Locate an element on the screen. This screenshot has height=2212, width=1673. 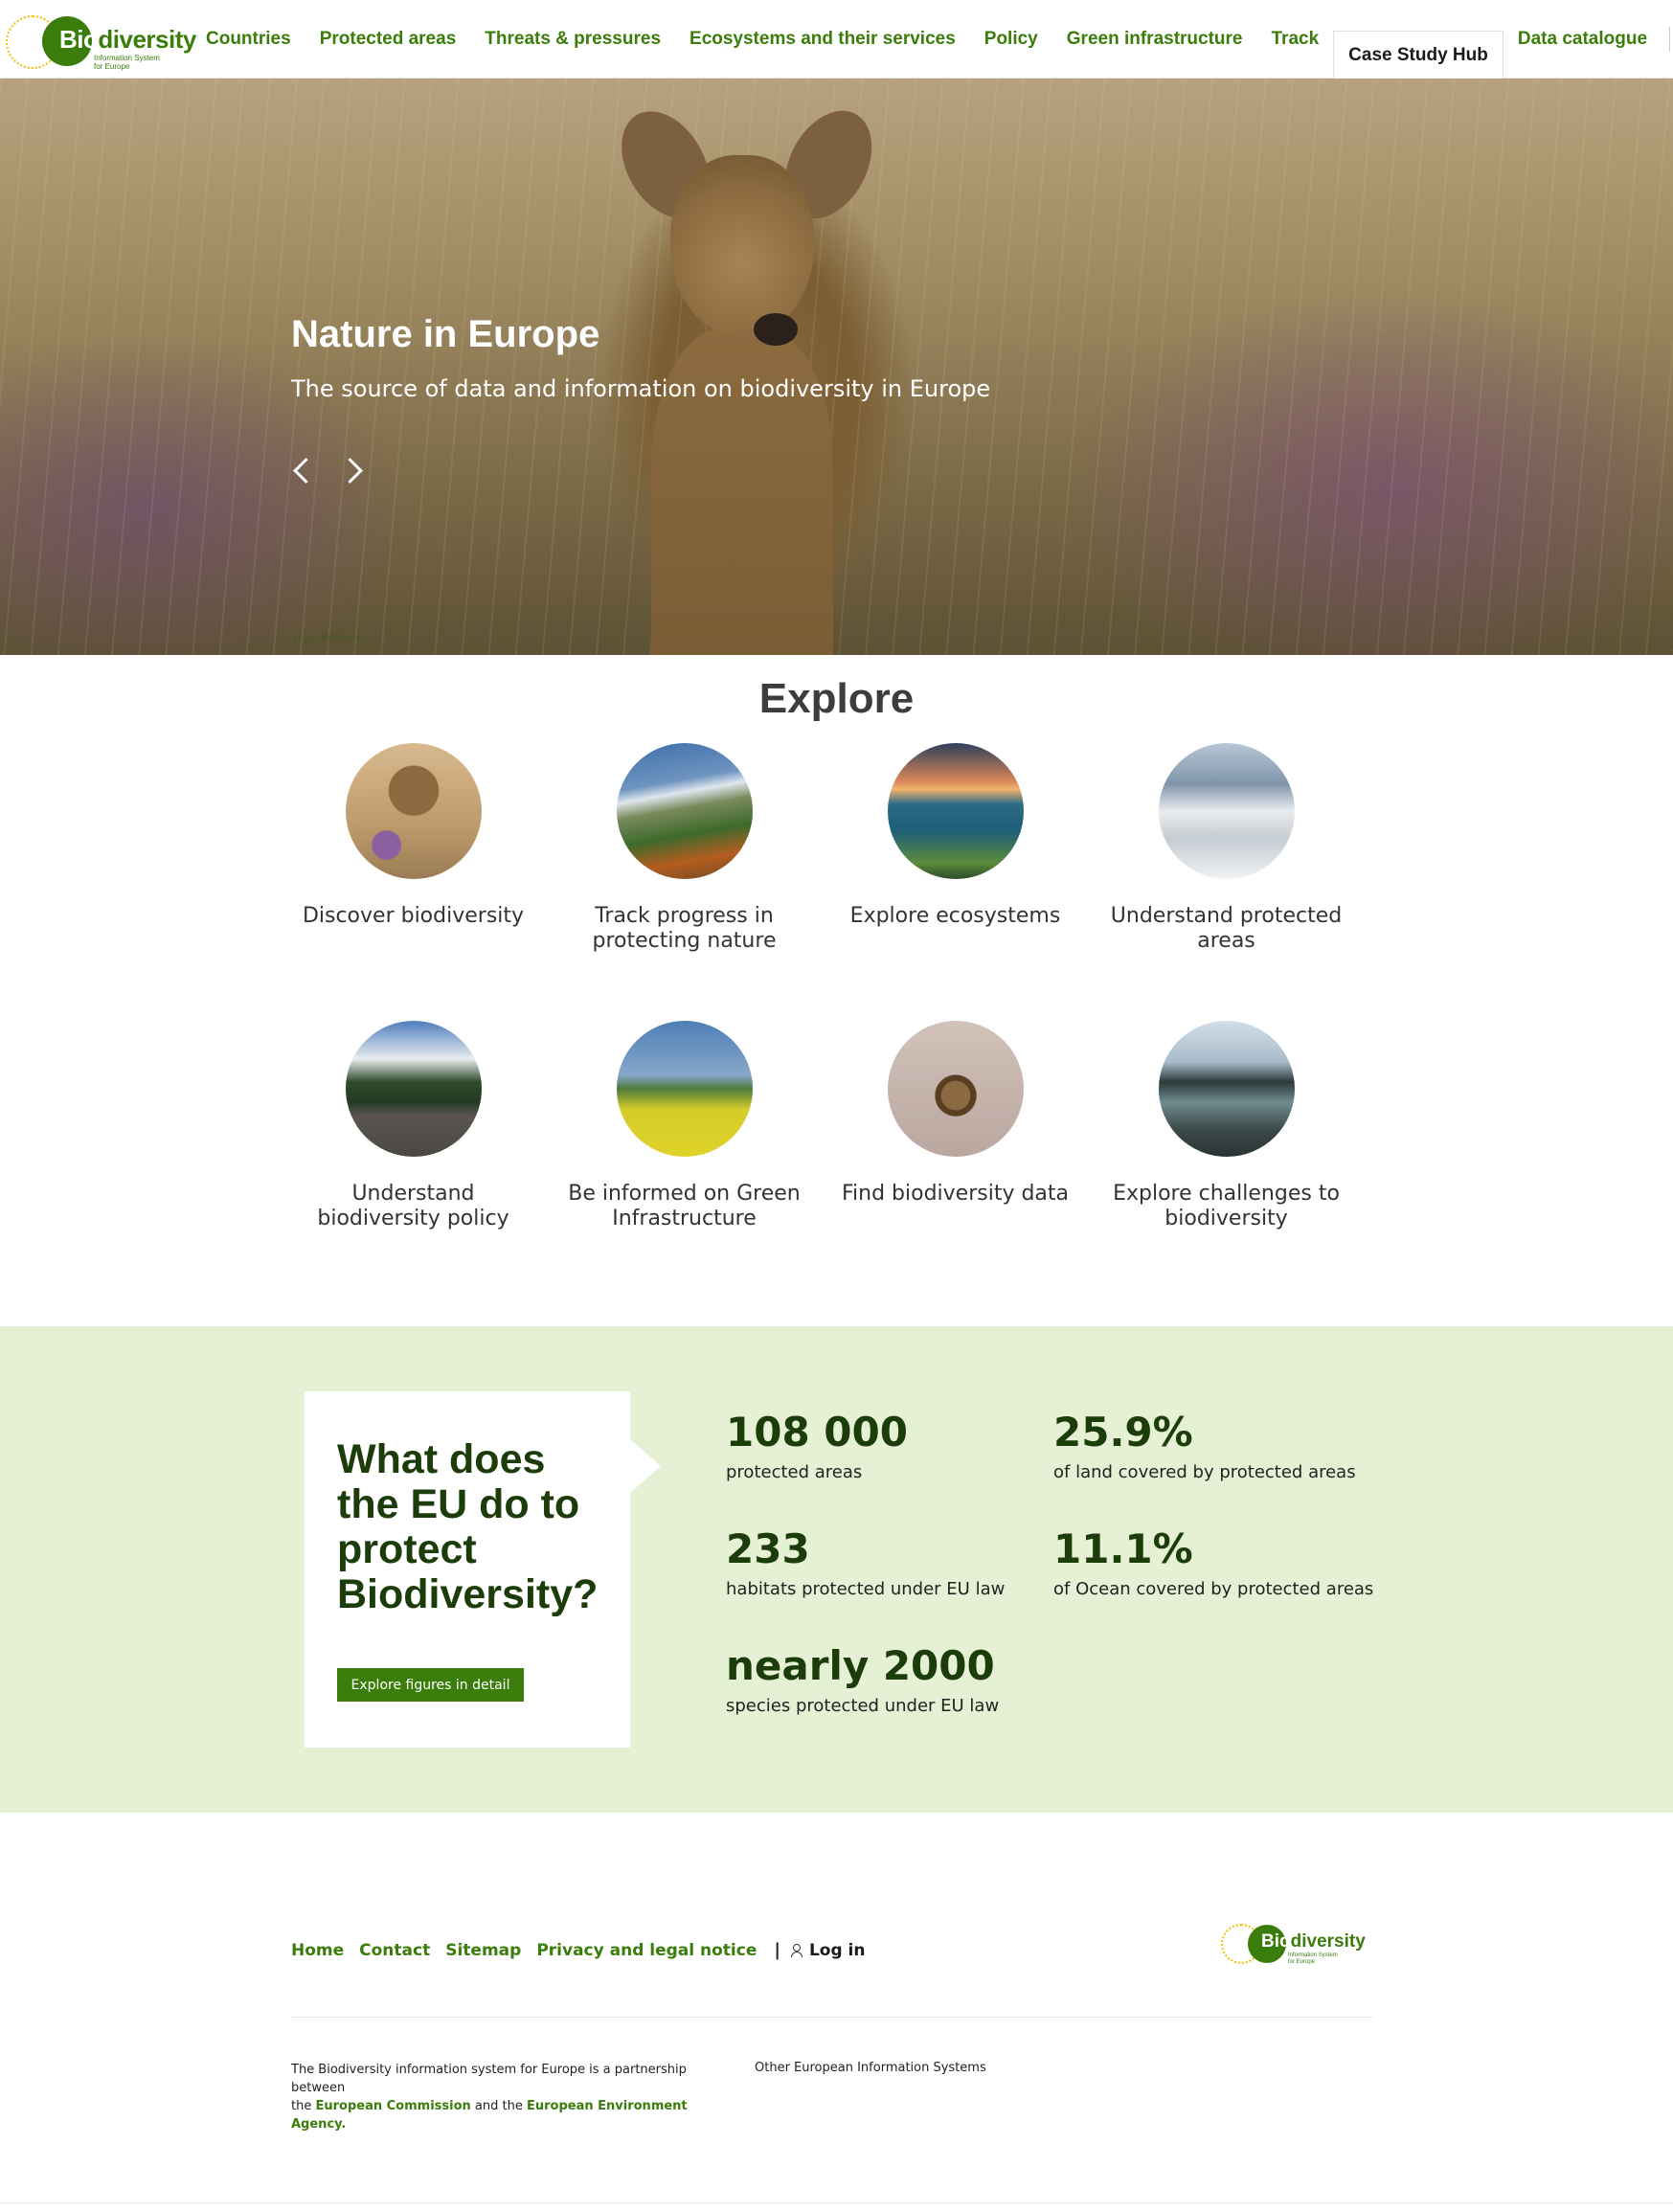
explore-card-track-progress: Track progress in protecting nature is located at coordinates (685, 866).